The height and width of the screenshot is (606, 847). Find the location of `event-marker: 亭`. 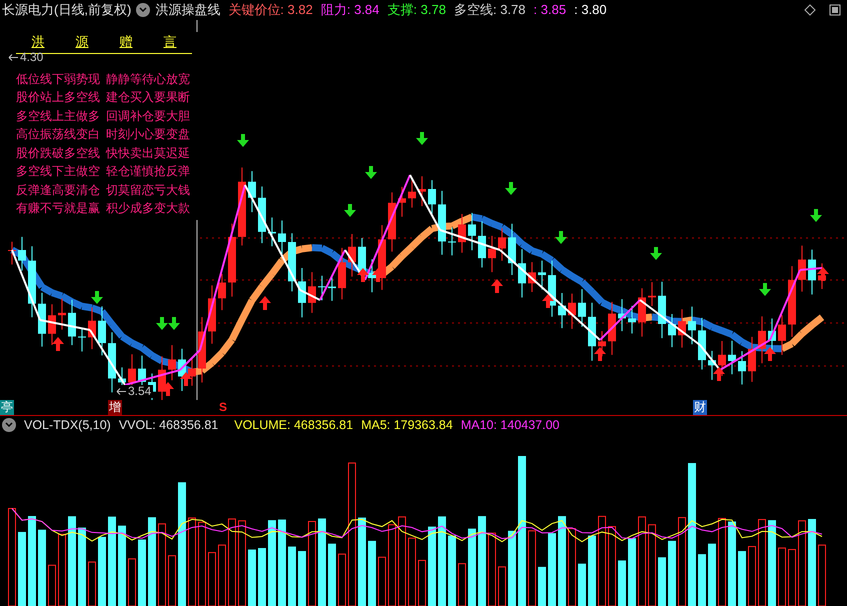

event-marker: 亭 is located at coordinates (7, 407).